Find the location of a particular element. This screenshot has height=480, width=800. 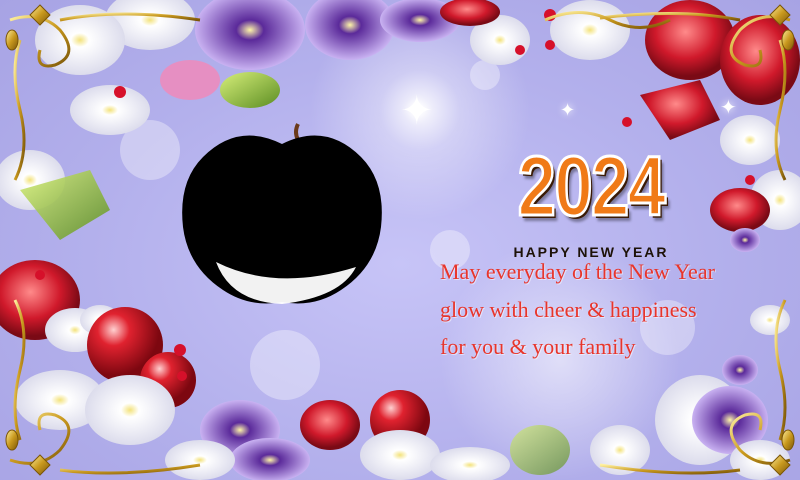

message-line-3: for you & your family is located at coordinates (538, 346).